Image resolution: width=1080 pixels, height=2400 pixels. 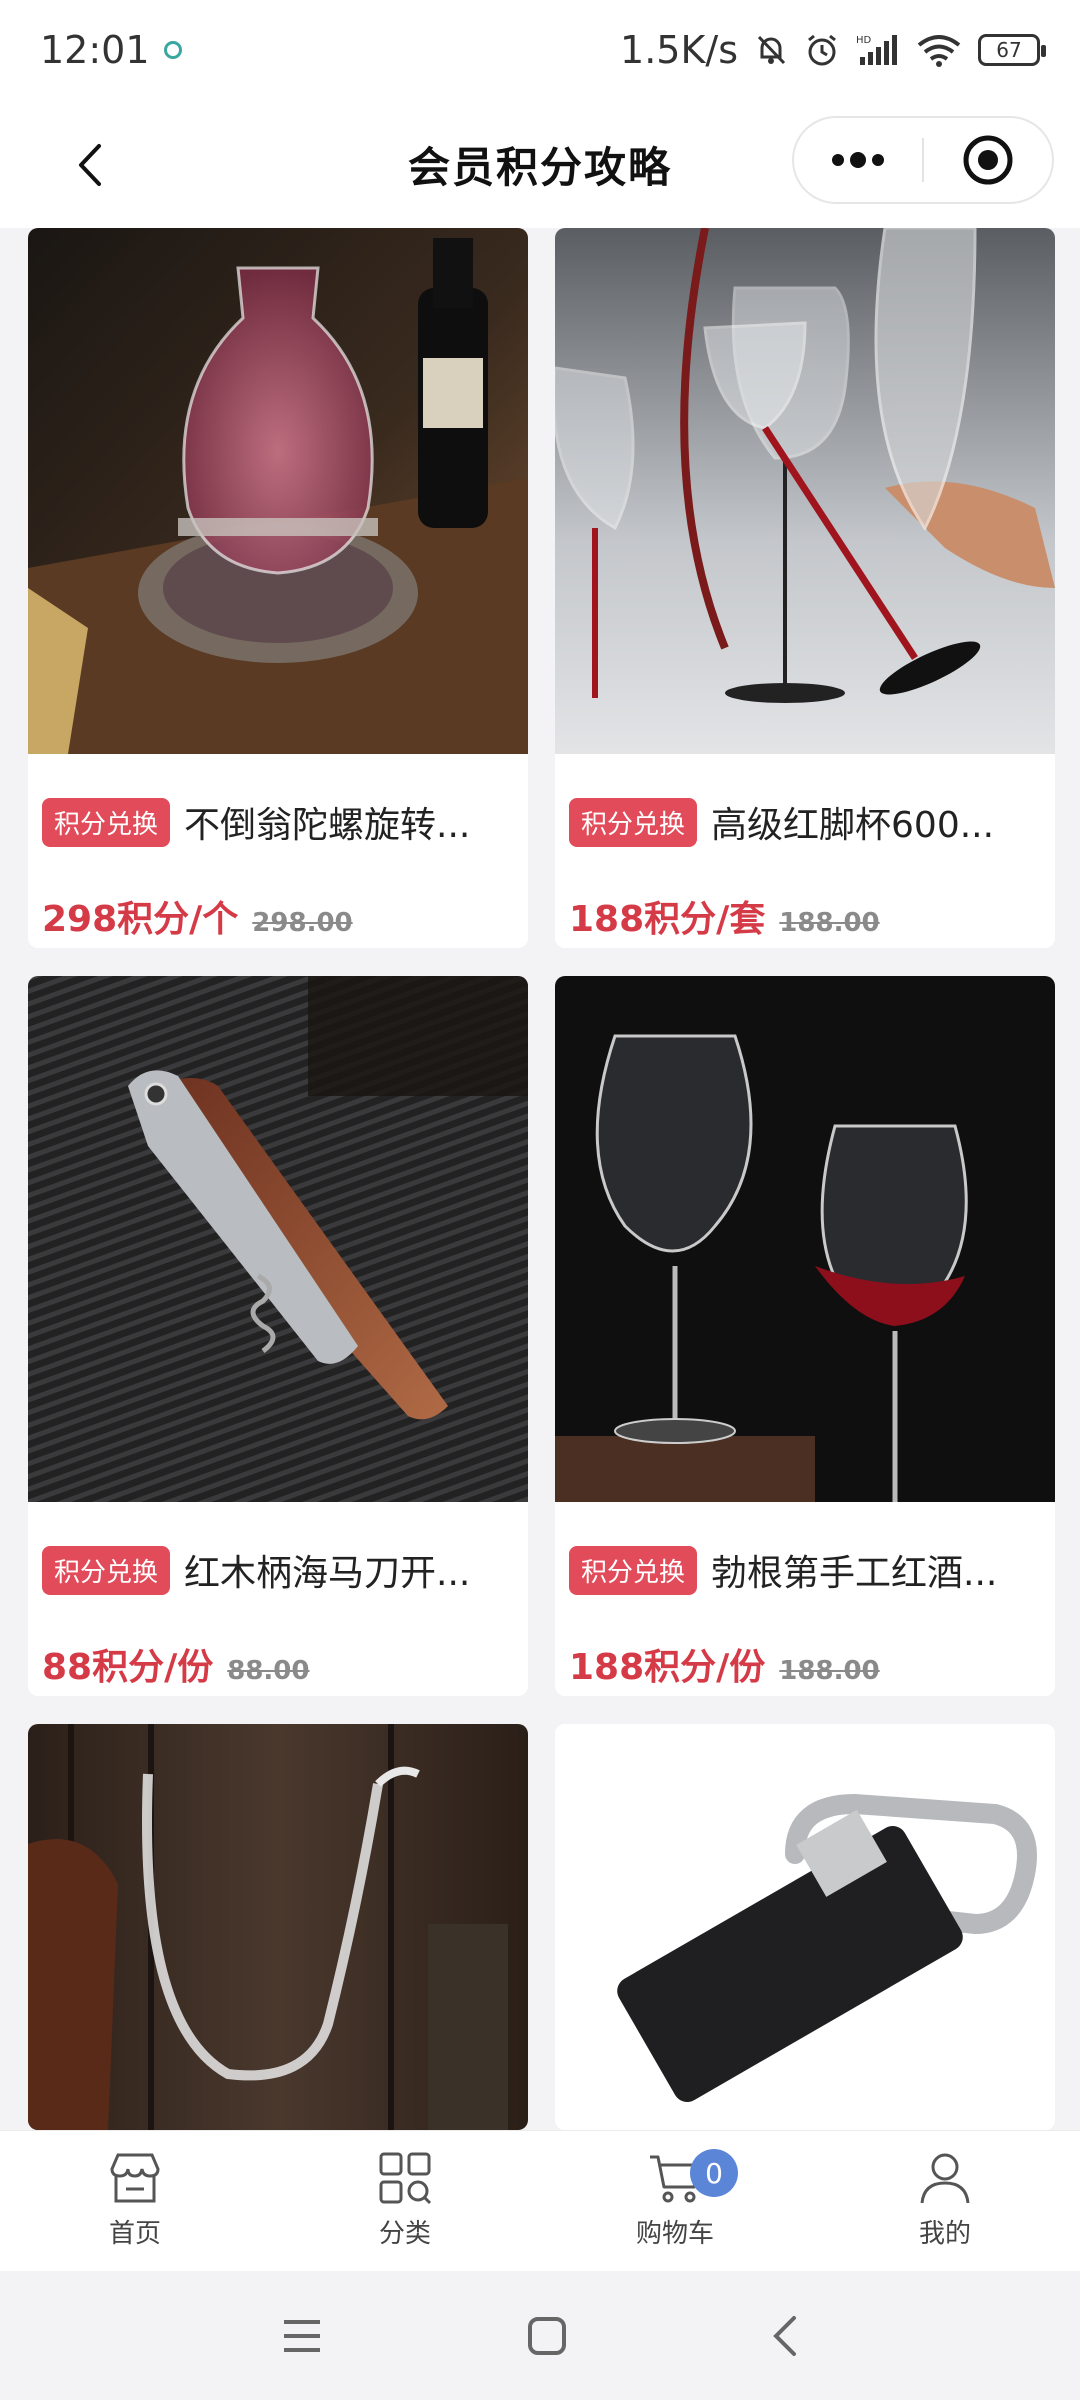 I want to click on sync-icon, so click(x=172, y=50).